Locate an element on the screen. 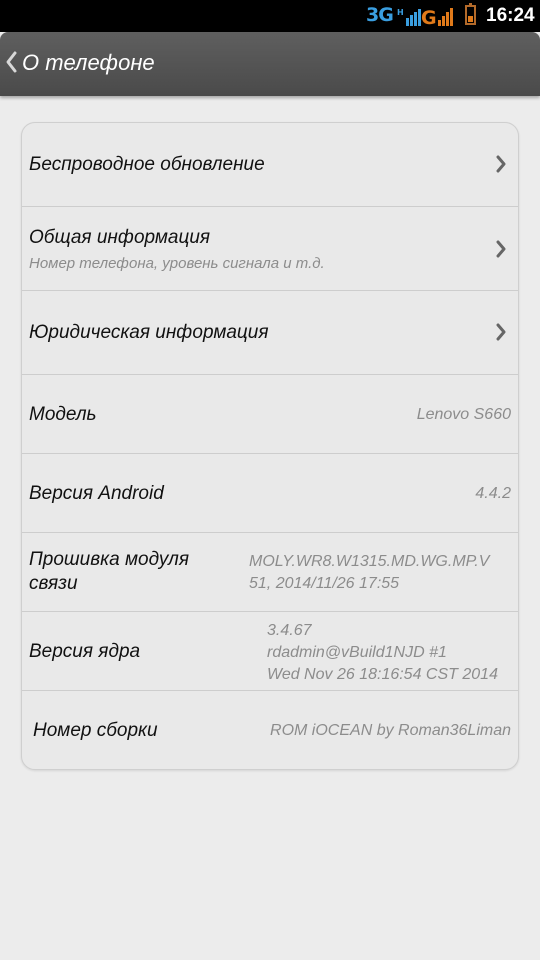 The height and width of the screenshot is (960, 540). list-item-legal-info: Юридическая информация is located at coordinates (270, 333).